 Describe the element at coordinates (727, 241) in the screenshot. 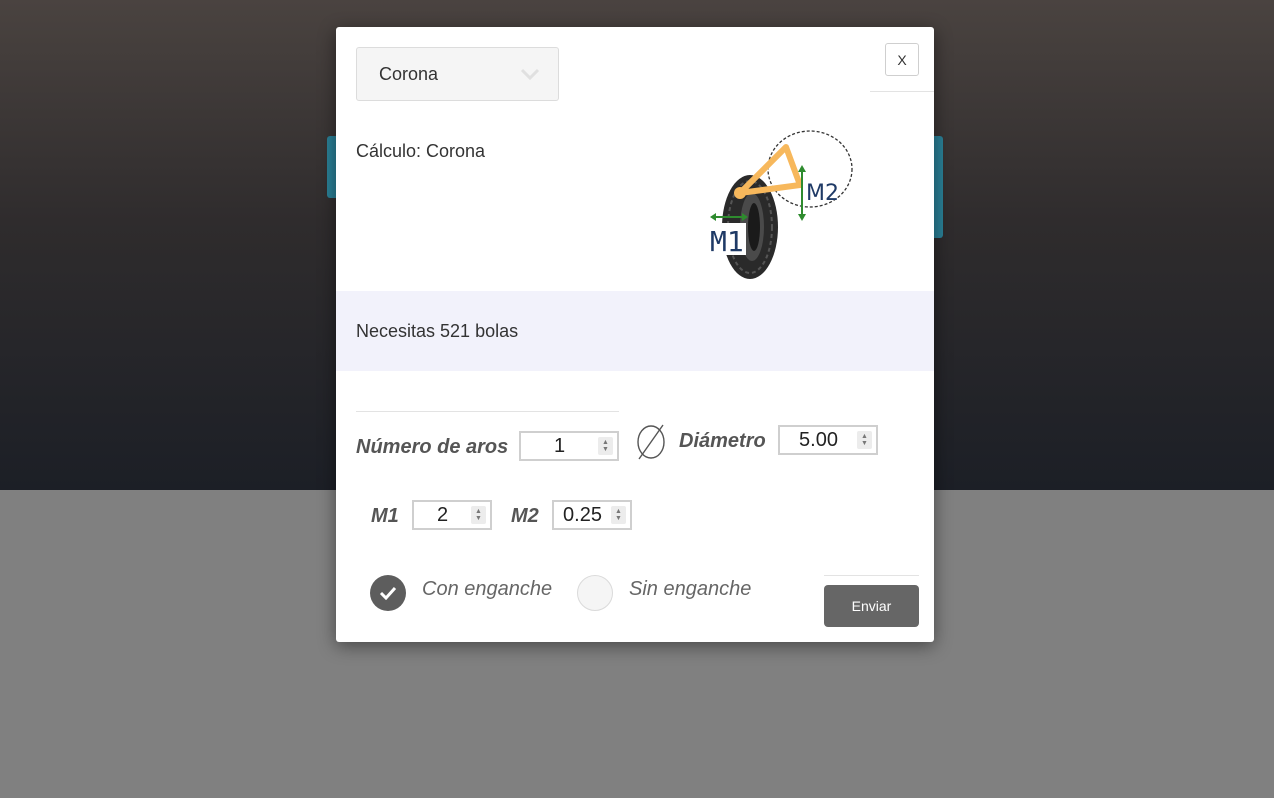

I see `m1-diagram-label: M1` at that location.